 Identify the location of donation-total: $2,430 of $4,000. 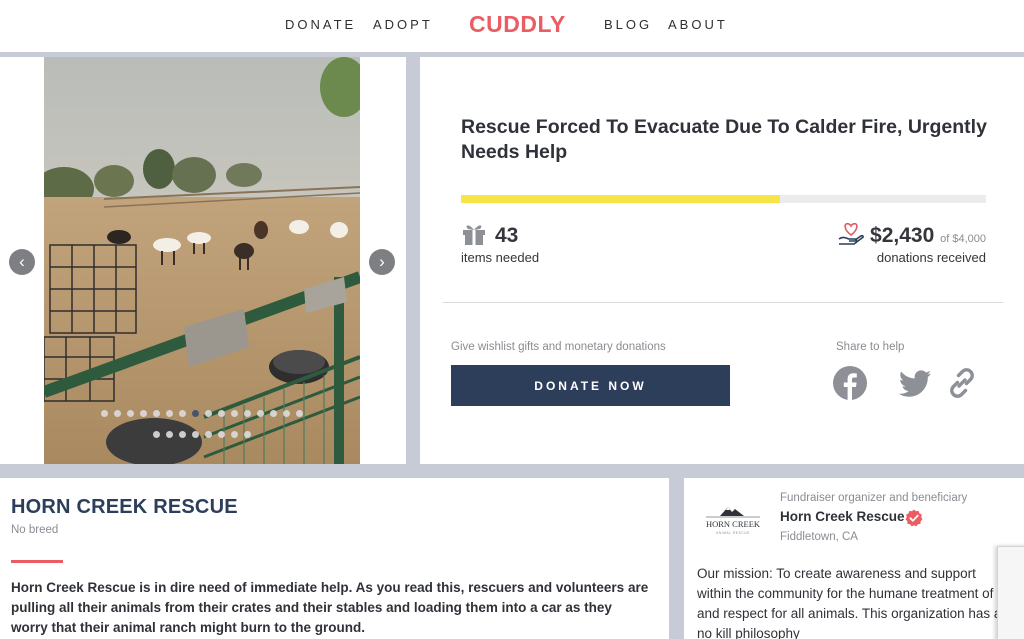
(912, 234).